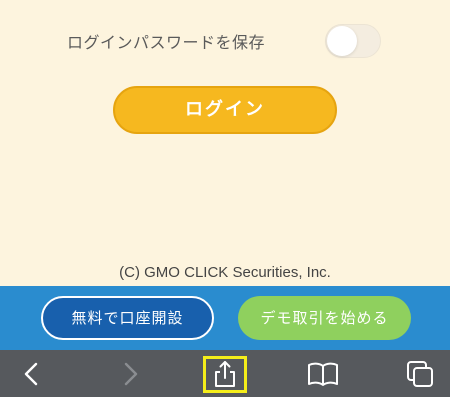  I want to click on bookmarks-button, so click(323, 373).